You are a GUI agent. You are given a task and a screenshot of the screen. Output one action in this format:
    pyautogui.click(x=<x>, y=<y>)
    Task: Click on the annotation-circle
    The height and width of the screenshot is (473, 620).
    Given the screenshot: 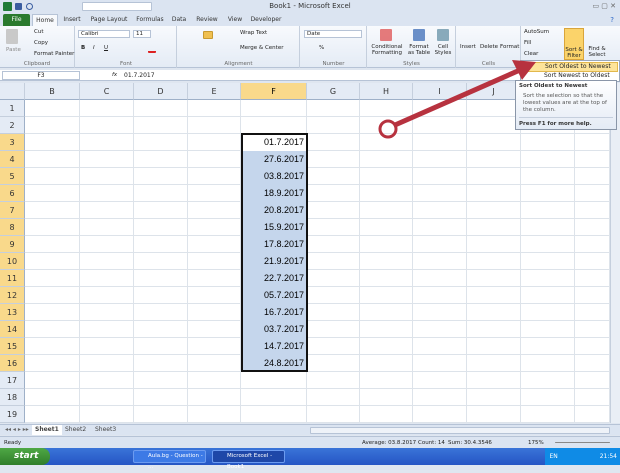 What is the action you would take?
    pyautogui.click(x=388, y=129)
    